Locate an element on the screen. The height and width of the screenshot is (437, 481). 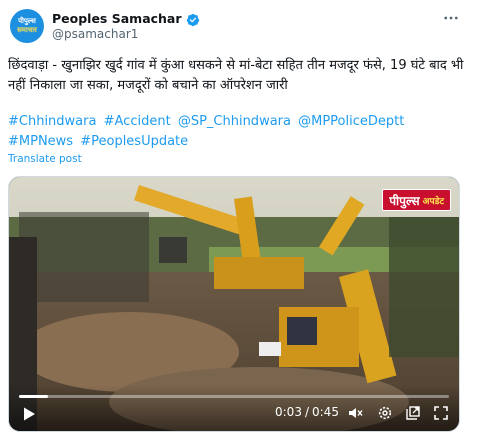
play-icon is located at coordinates (29, 414).